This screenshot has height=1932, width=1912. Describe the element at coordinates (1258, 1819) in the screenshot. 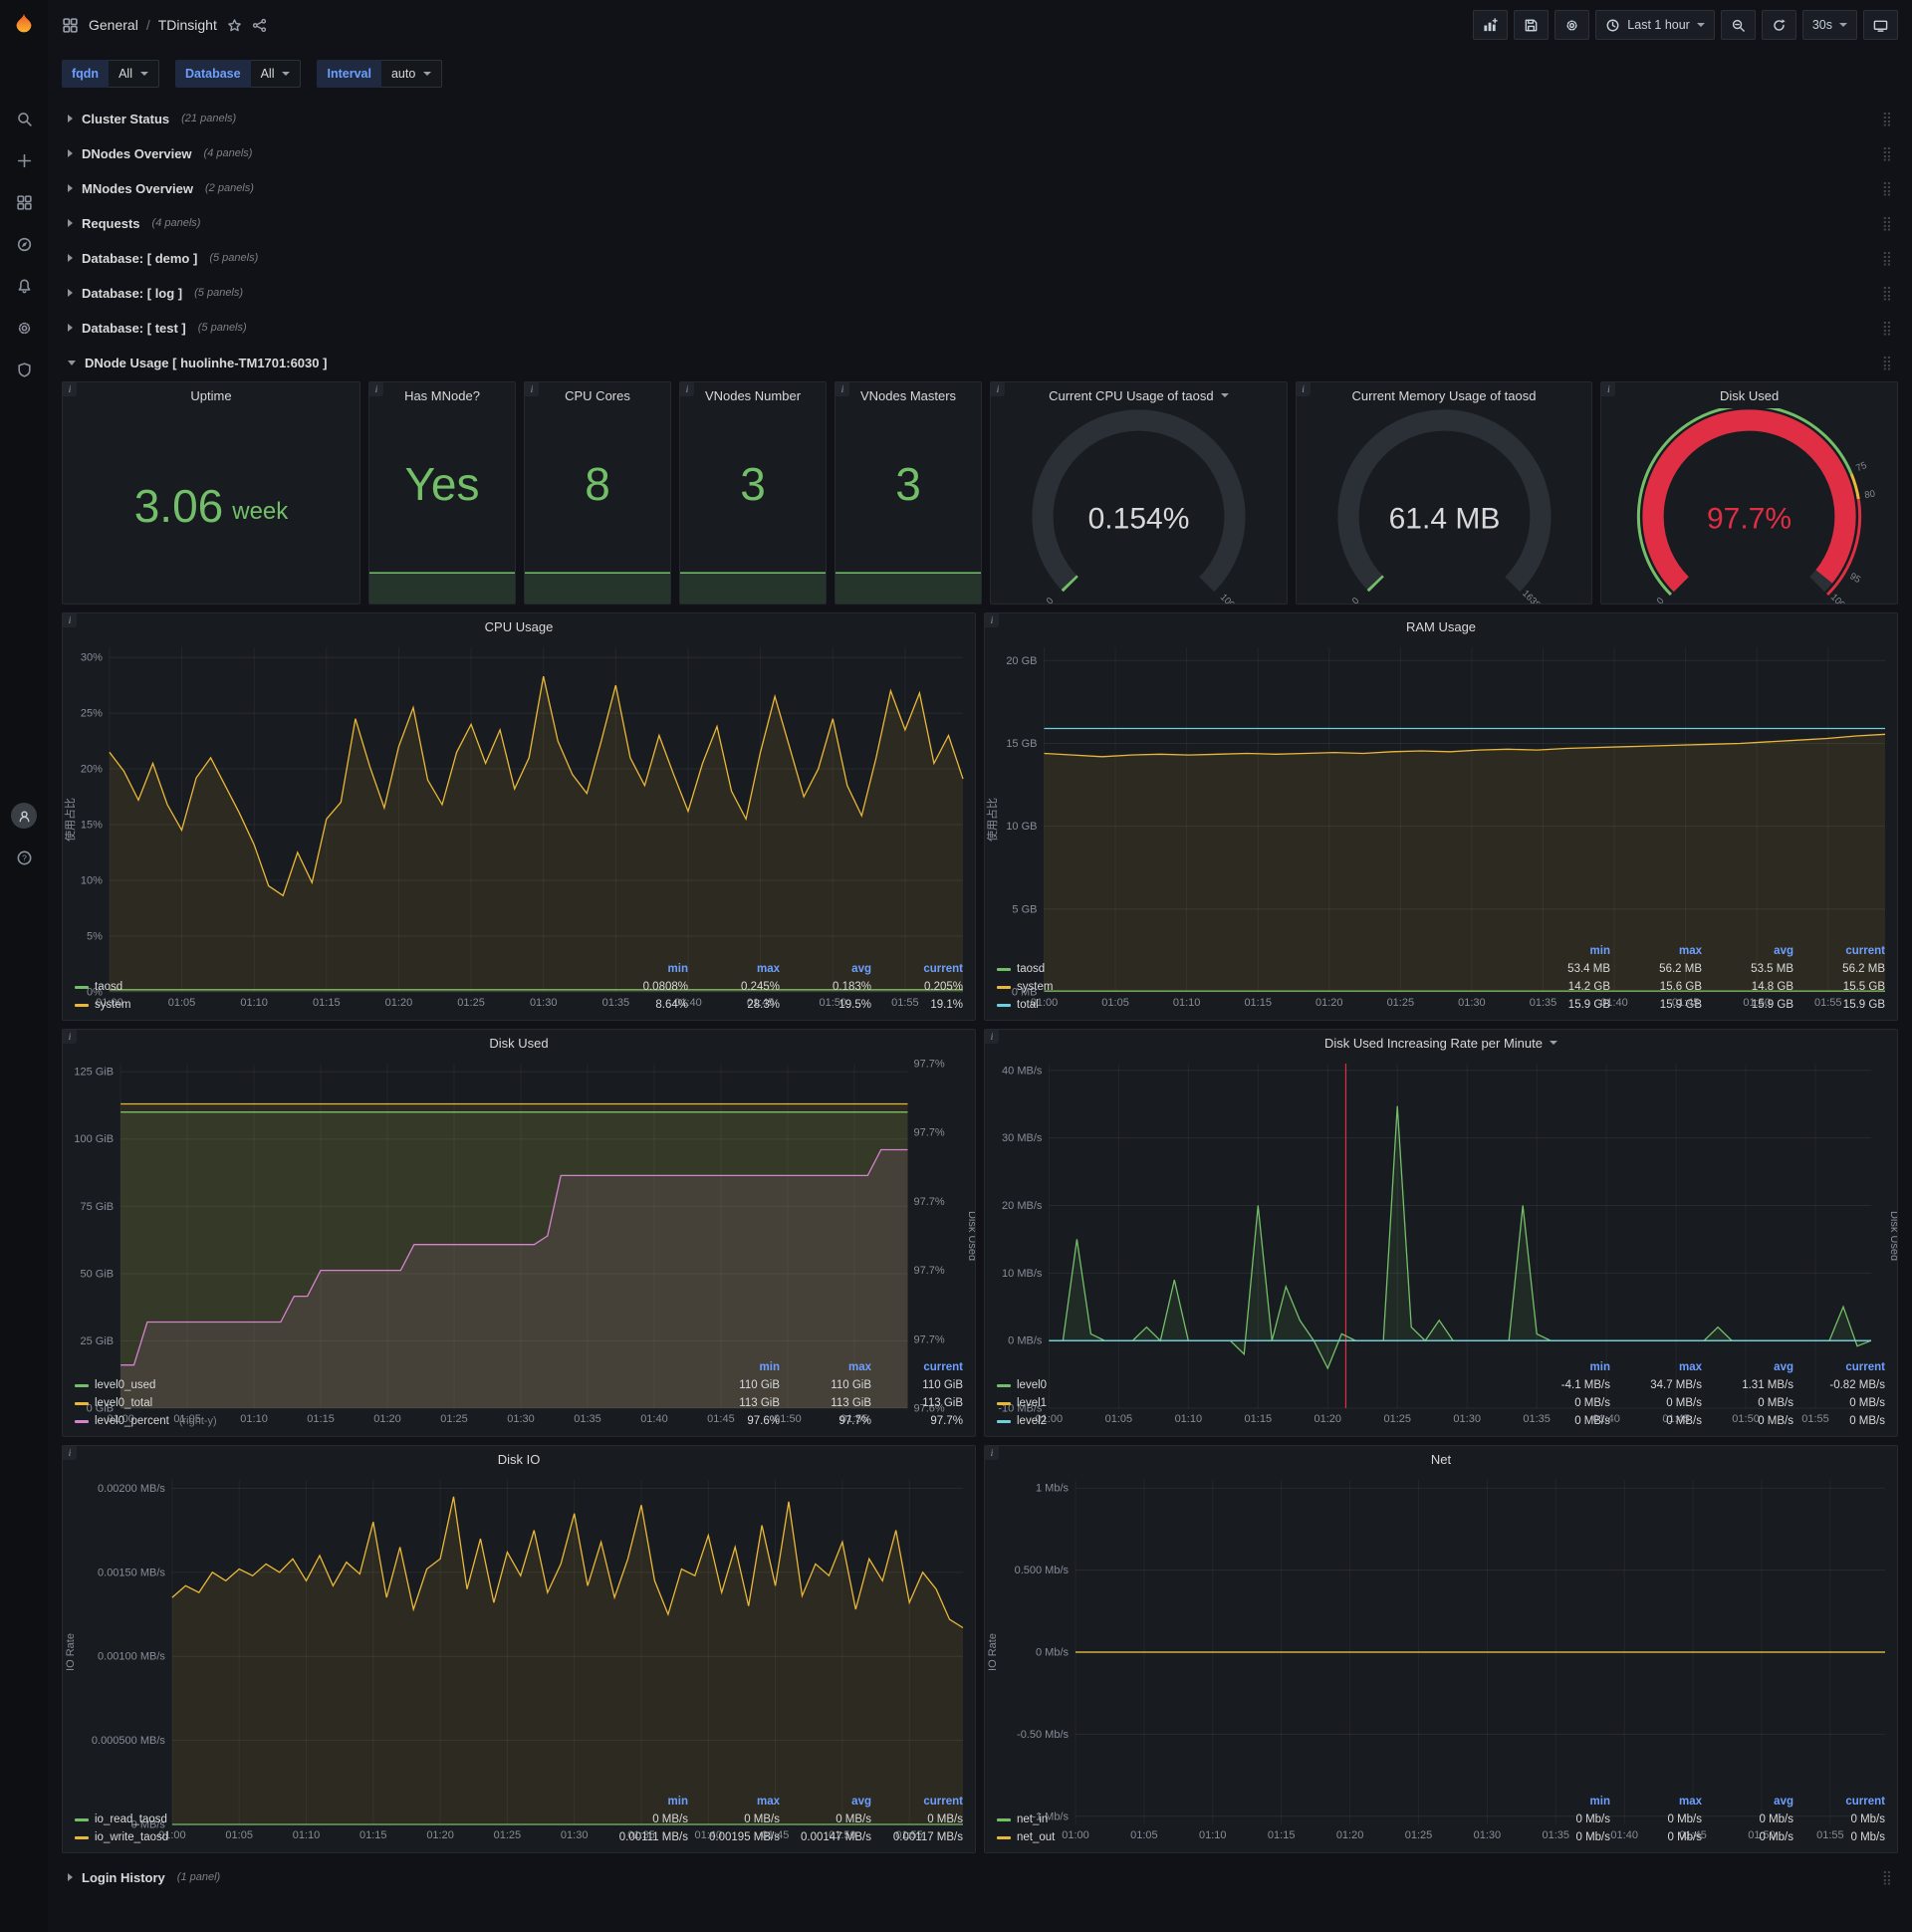

I see `legend-series: net_in` at that location.